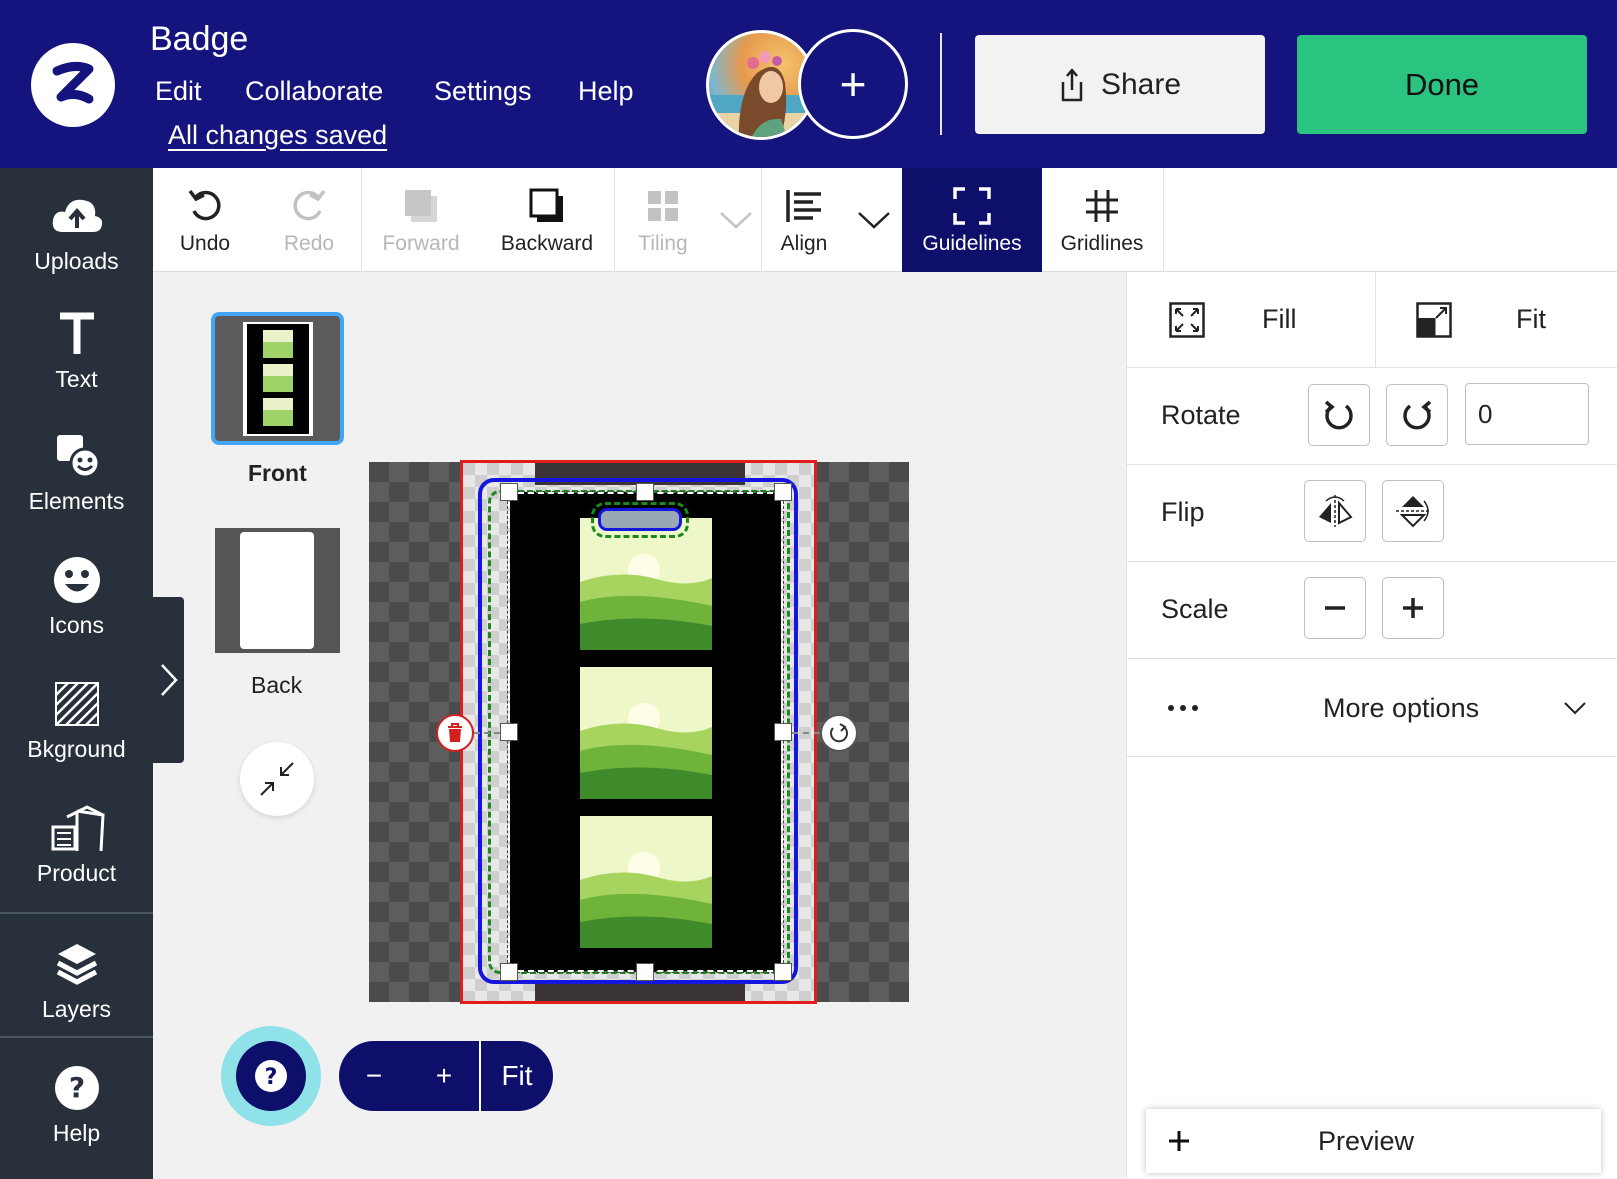  I want to click on elements-icon, so click(77, 456).